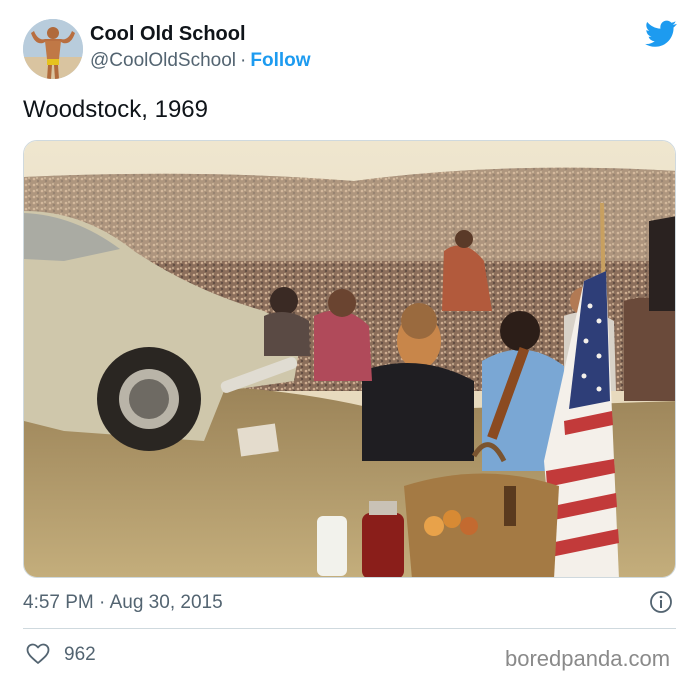 This screenshot has width=700, height=681. I want to click on watermark: boredpanda.com, so click(588, 658).